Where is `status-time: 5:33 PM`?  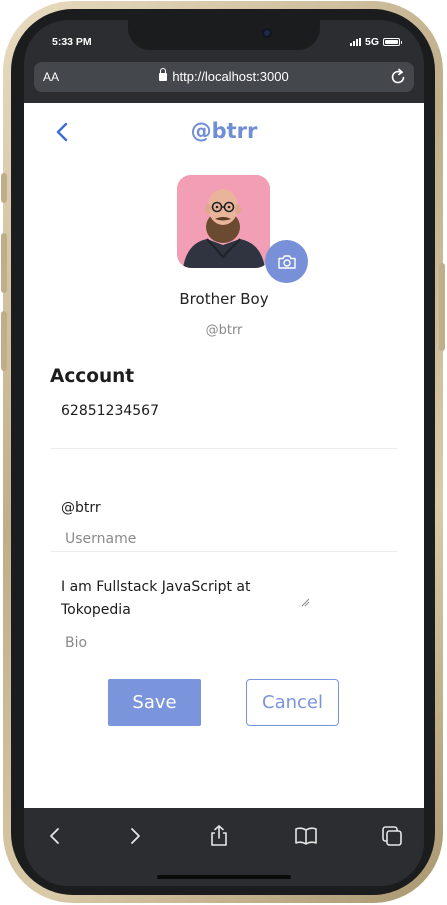
status-time: 5:33 PM is located at coordinates (72, 42).